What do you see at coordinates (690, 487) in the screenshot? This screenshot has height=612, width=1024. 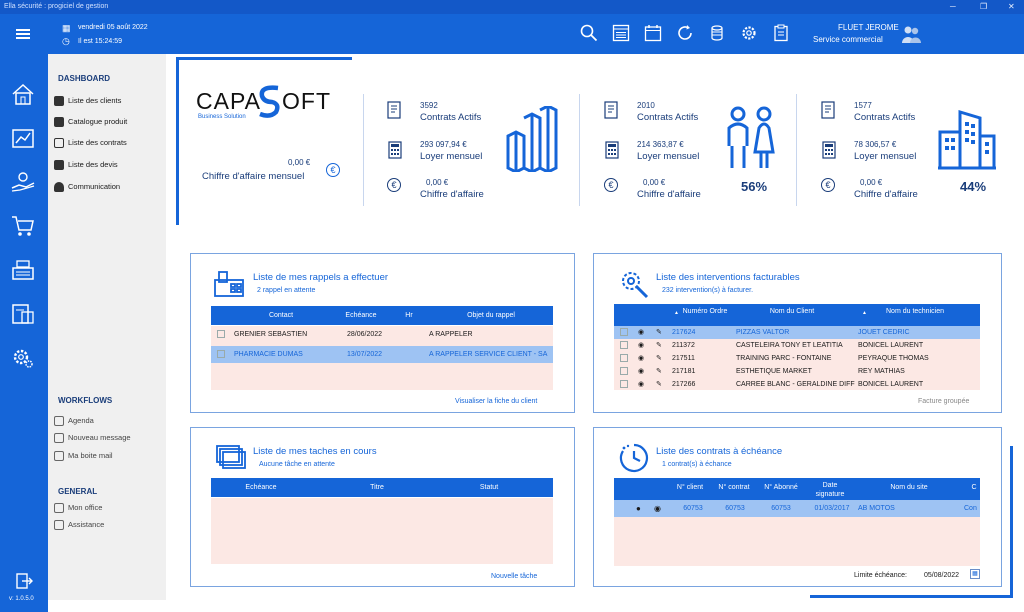 I see `column-header: N° client` at bounding box center [690, 487].